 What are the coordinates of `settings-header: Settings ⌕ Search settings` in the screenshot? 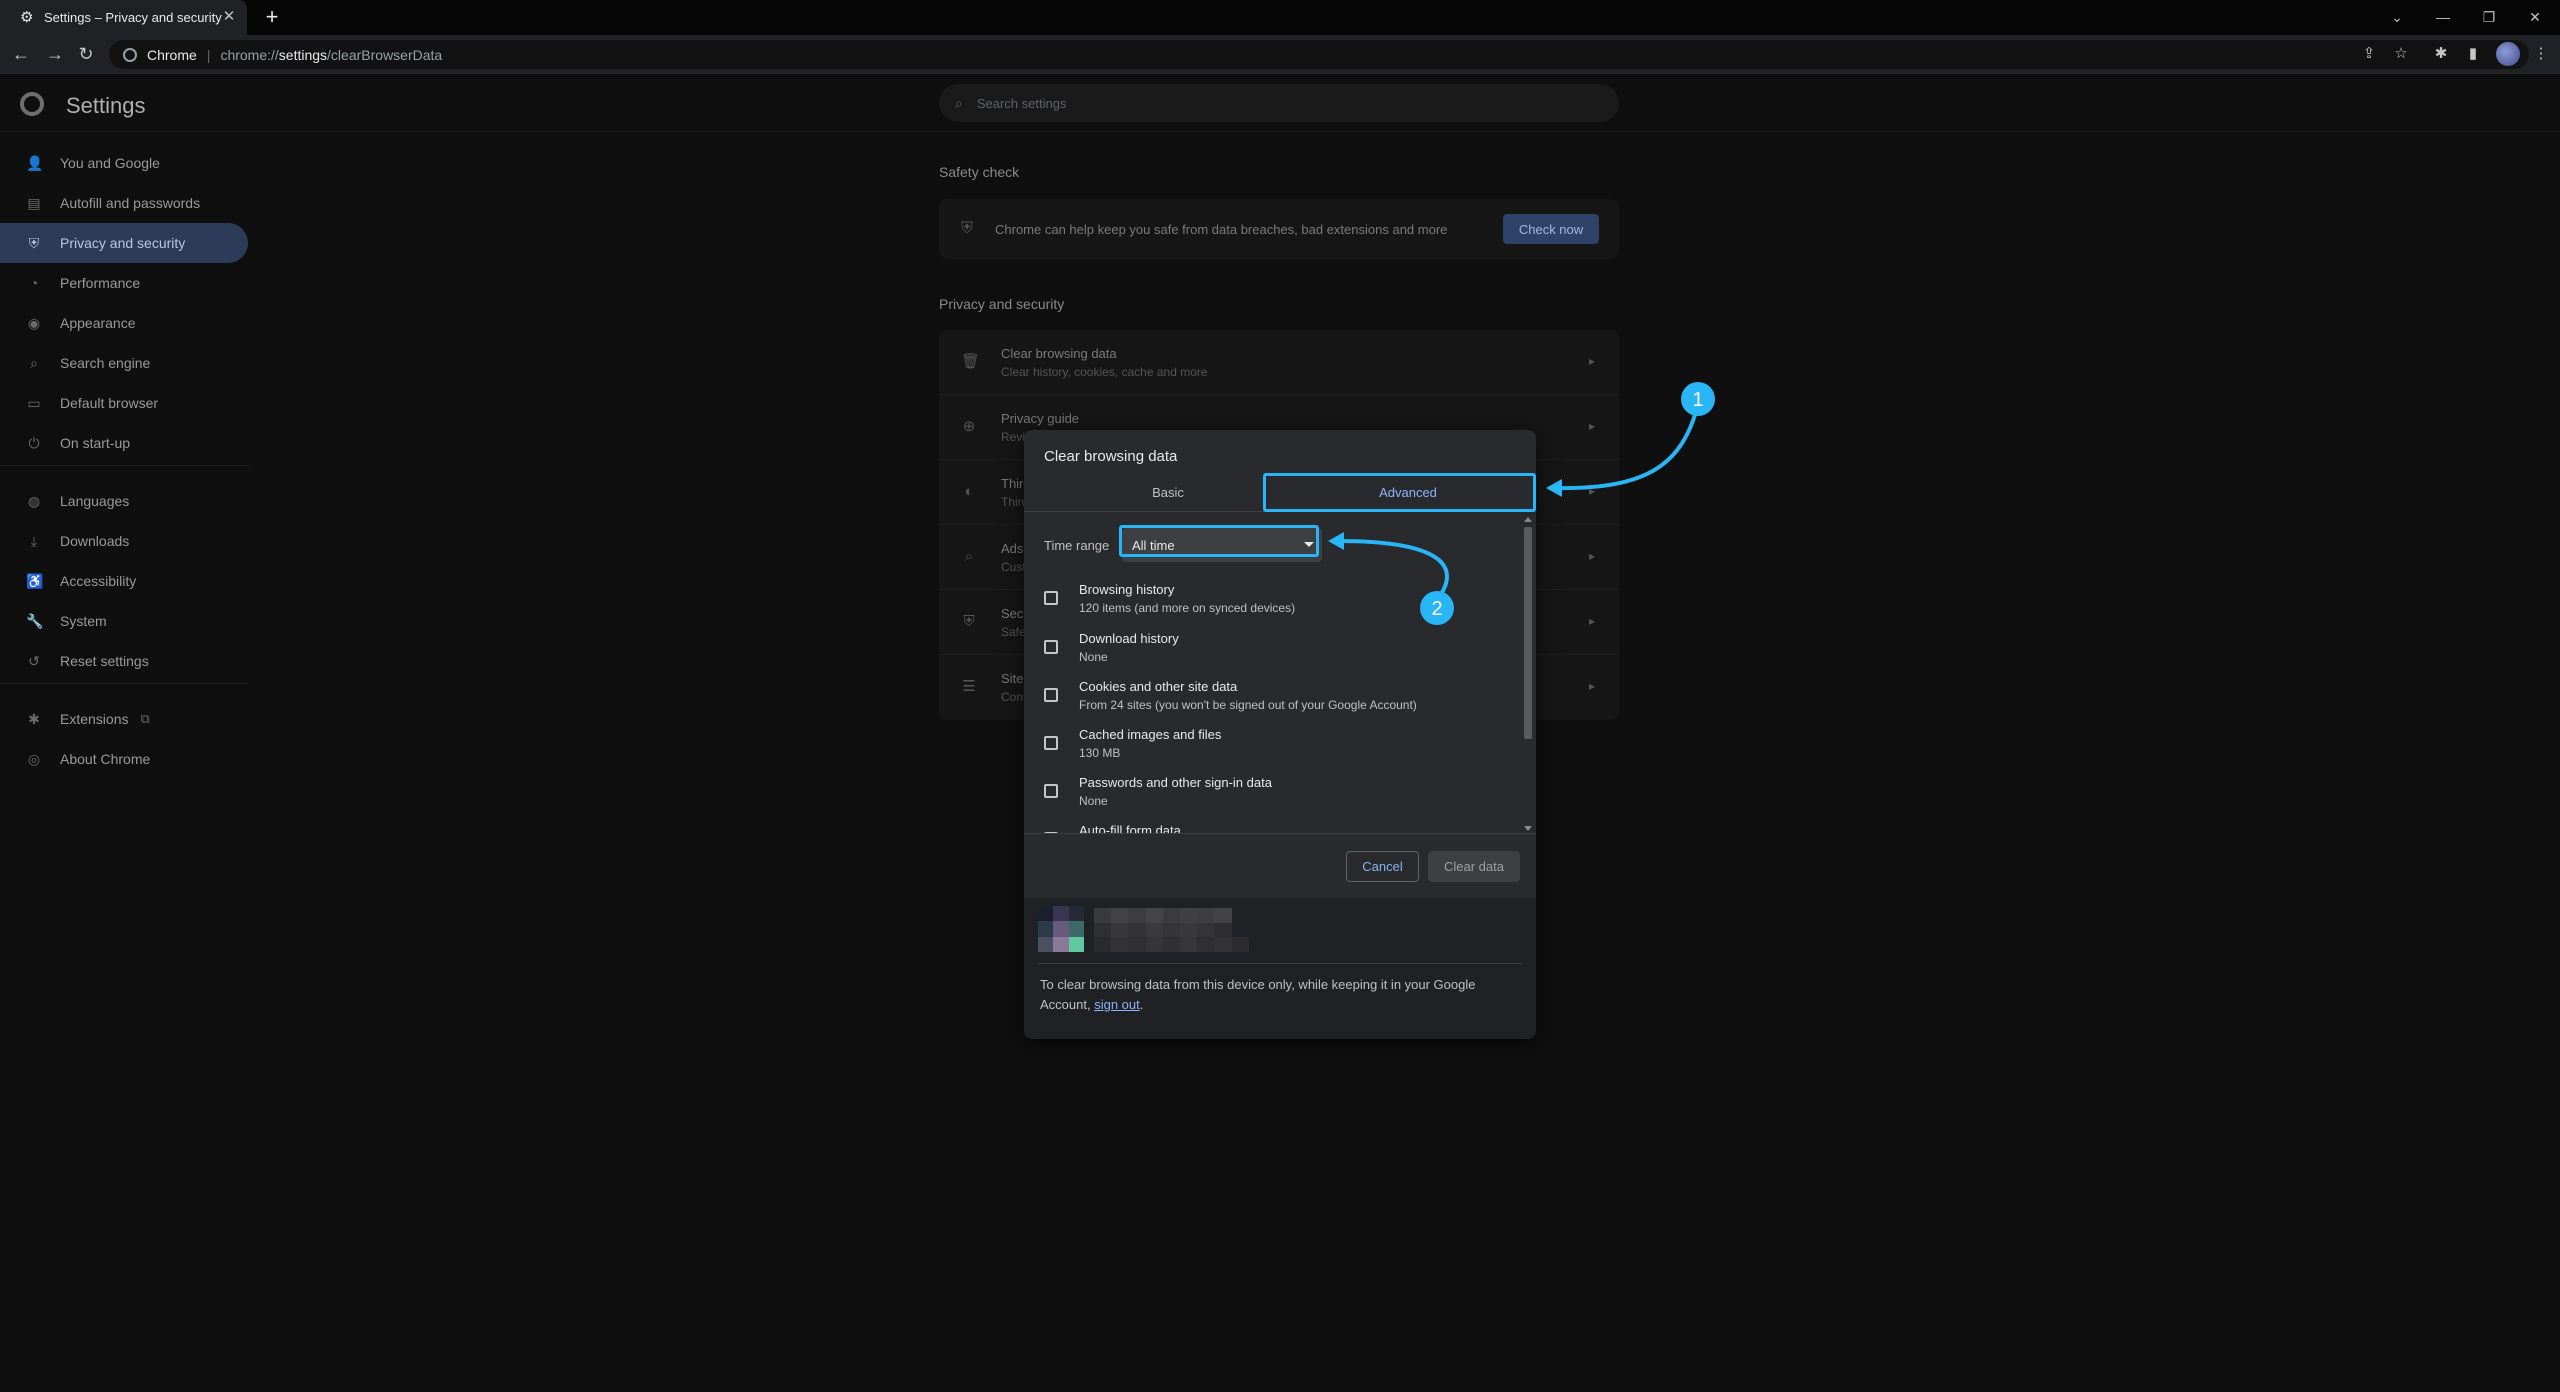 It's located at (1280, 103).